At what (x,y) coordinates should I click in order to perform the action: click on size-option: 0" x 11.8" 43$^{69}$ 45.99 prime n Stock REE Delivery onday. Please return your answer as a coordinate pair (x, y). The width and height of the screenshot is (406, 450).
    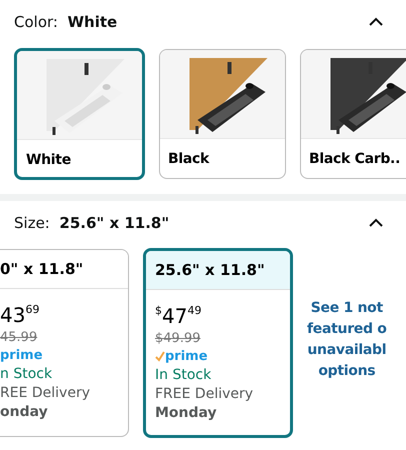
    Looking at the image, I should click on (64, 343).